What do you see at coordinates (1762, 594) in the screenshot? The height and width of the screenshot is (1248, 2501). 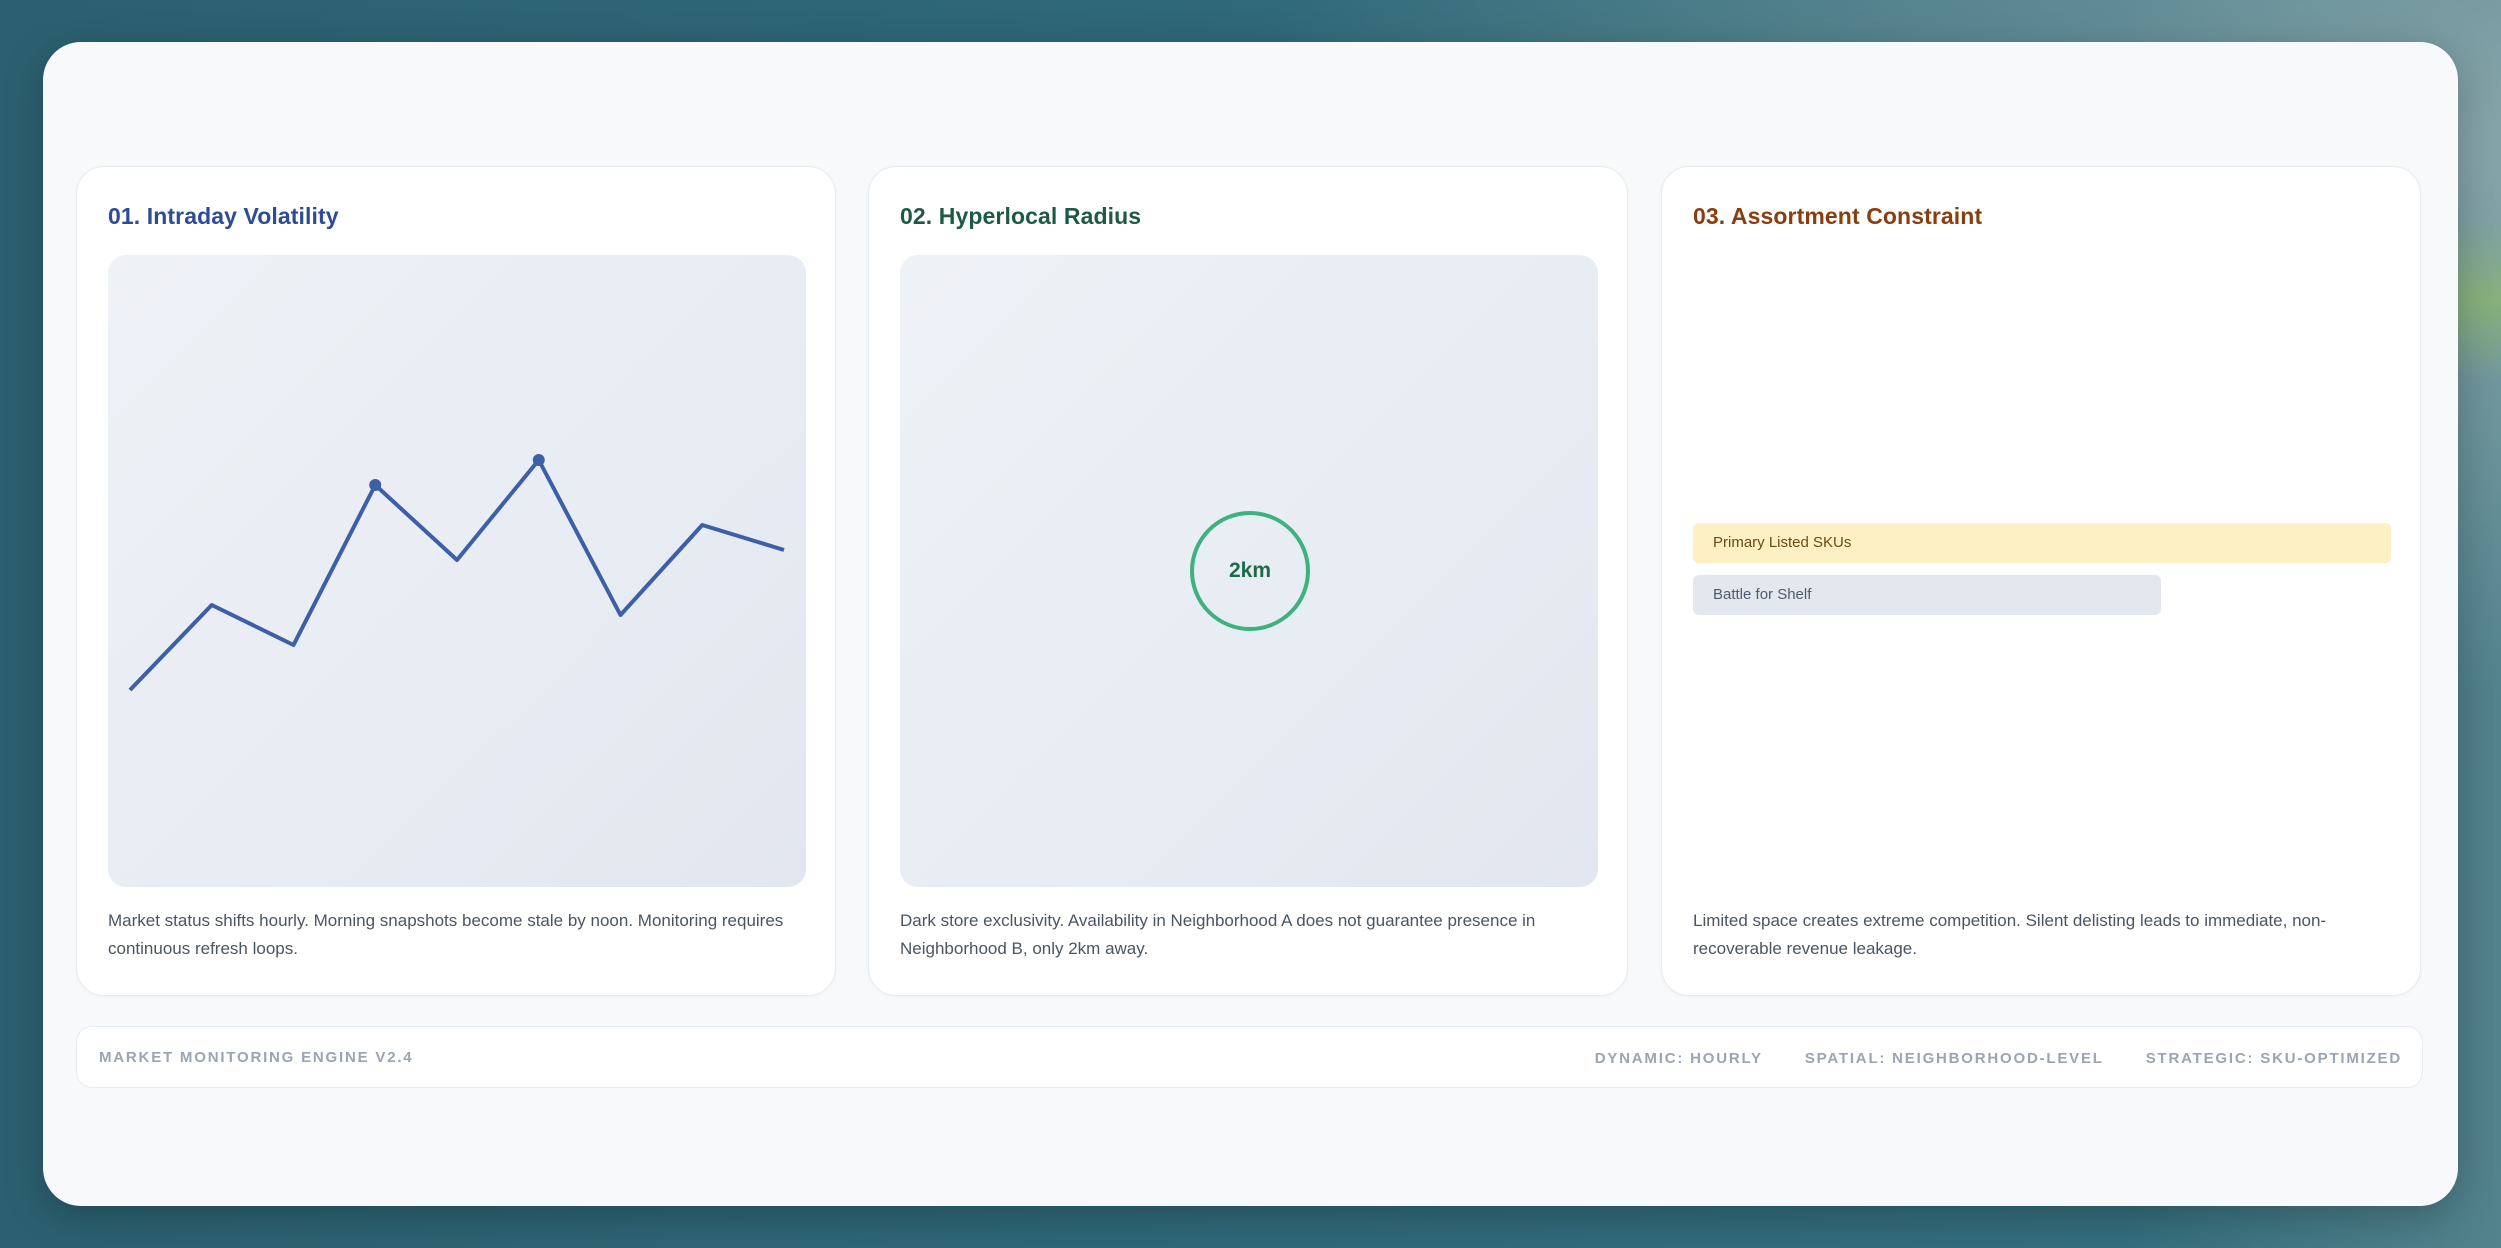 I see `bar-label: Battle for Shelf` at bounding box center [1762, 594].